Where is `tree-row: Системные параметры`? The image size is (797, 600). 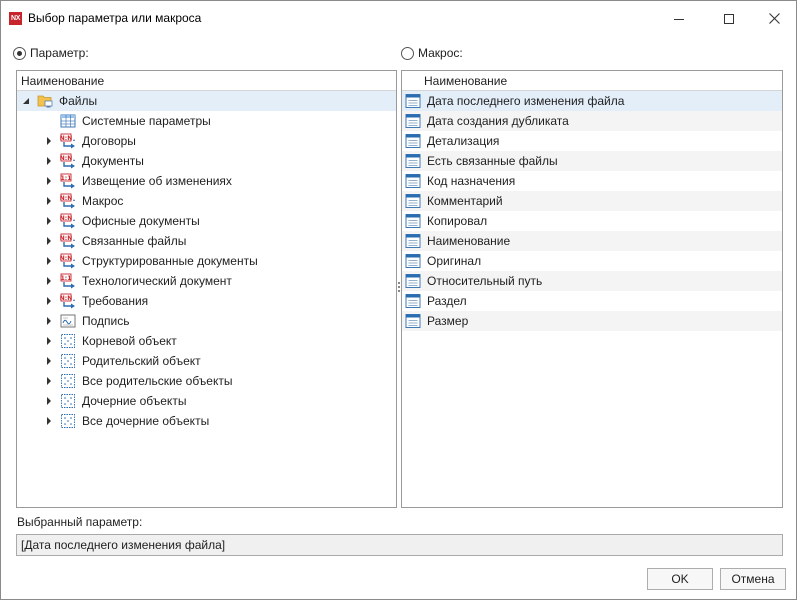
tree-row: Системные параметры is located at coordinates (206, 121).